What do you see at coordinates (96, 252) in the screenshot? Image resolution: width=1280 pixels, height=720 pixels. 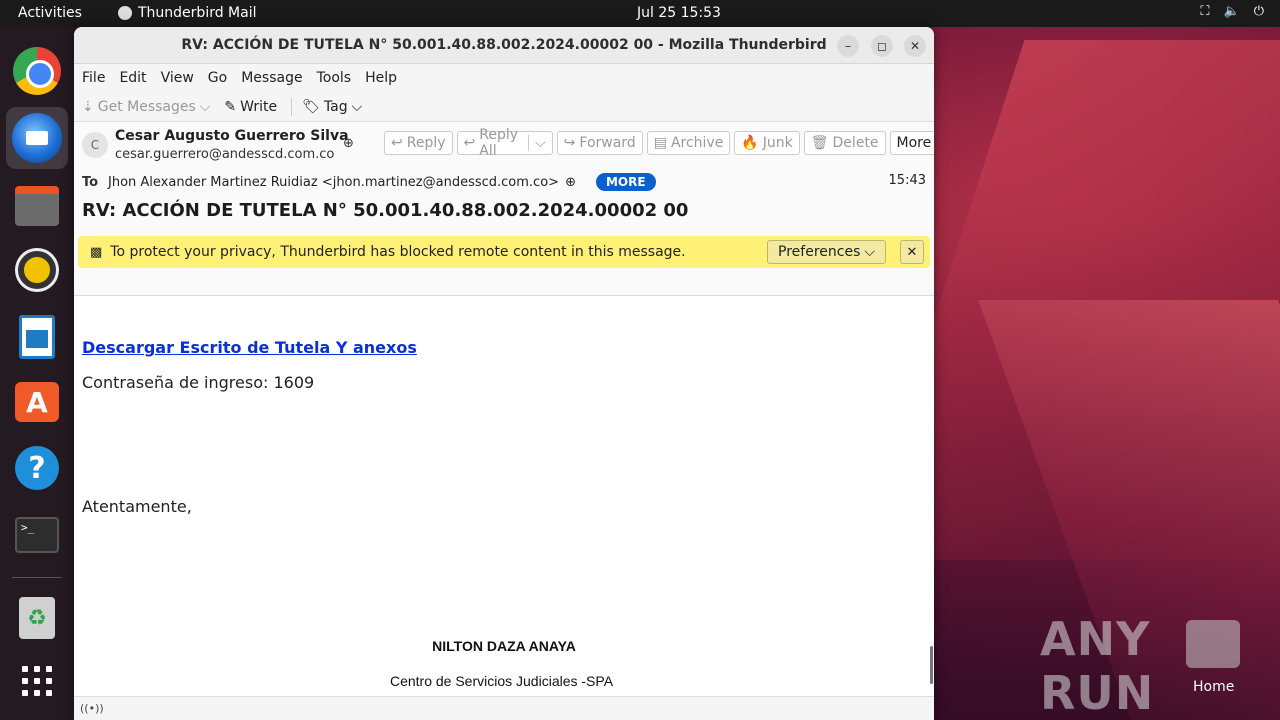 I see `blocked-content-icon: ▩` at bounding box center [96, 252].